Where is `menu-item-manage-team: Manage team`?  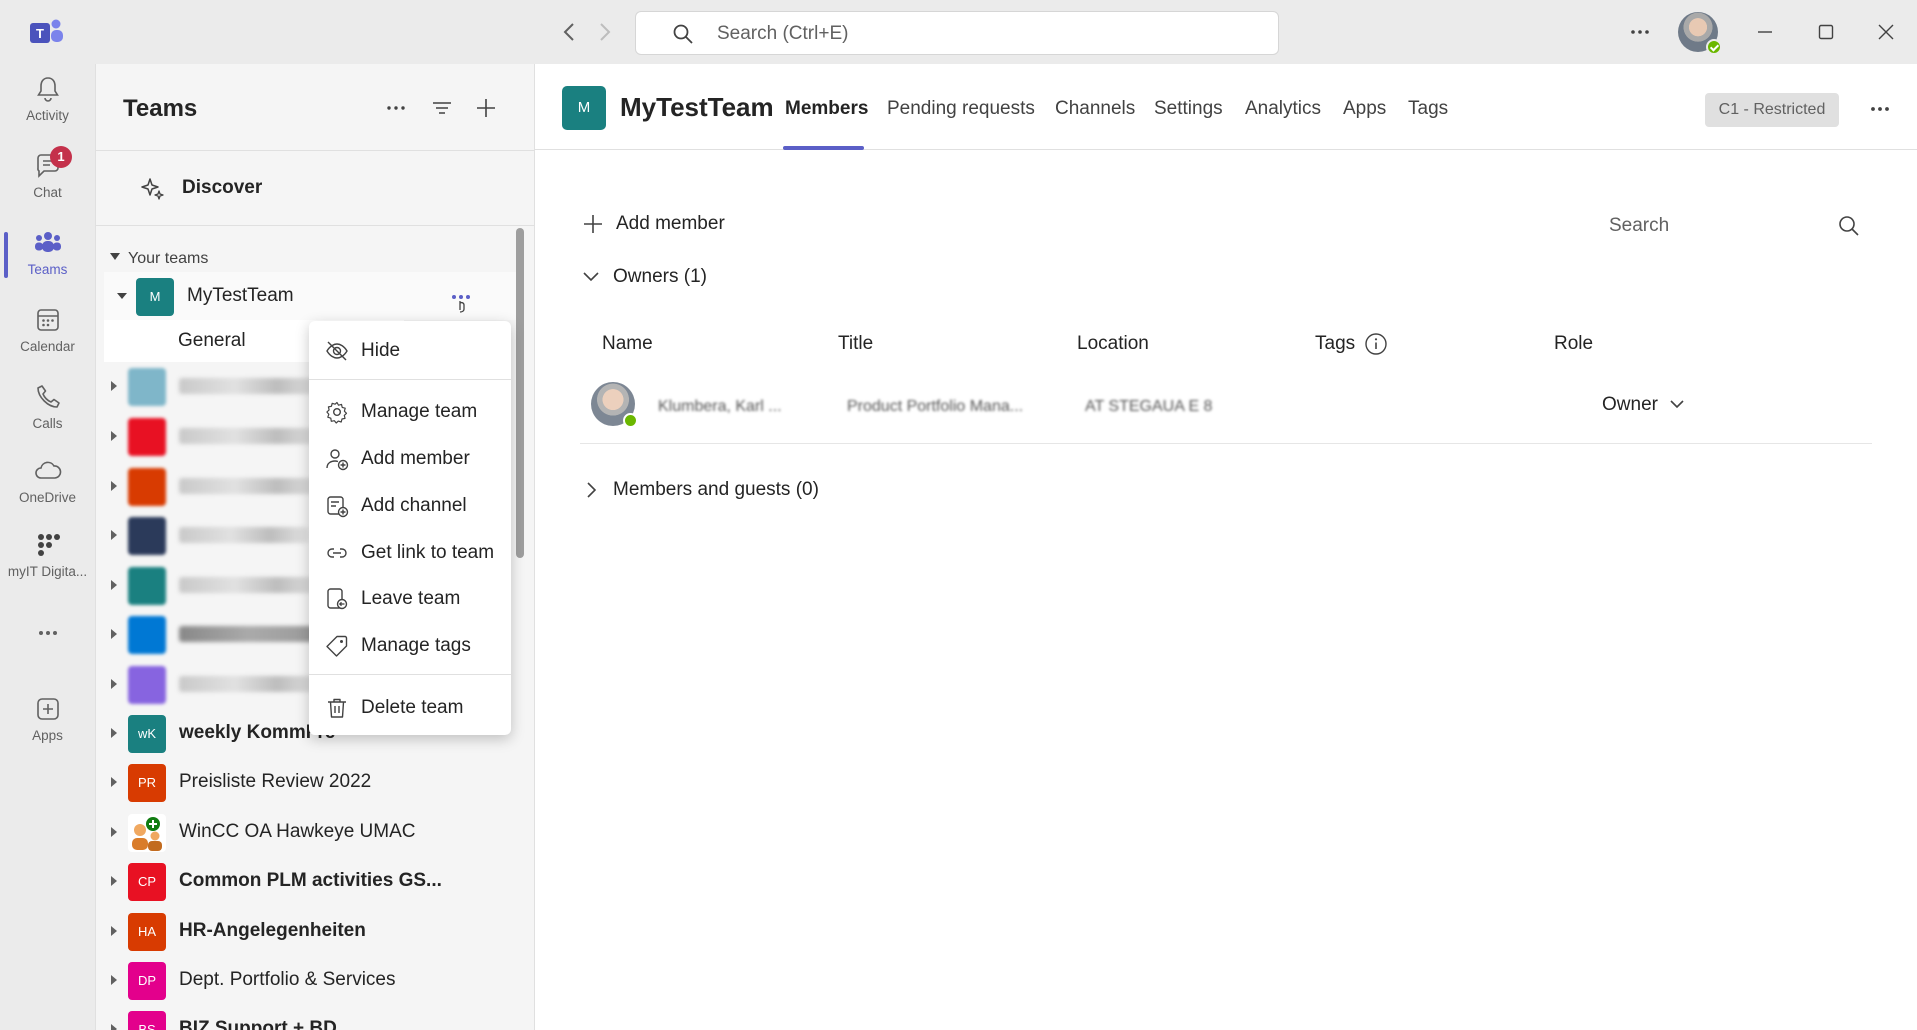
menu-item-manage-team: Manage team is located at coordinates (410, 411).